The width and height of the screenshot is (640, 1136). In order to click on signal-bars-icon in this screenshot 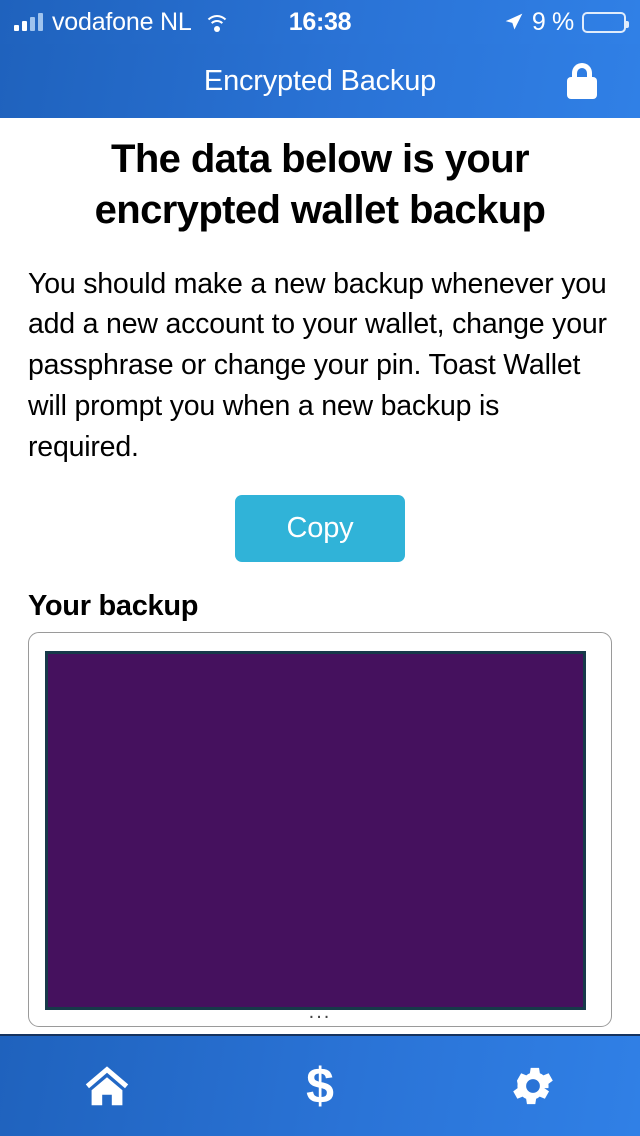, I will do `click(28, 22)`.